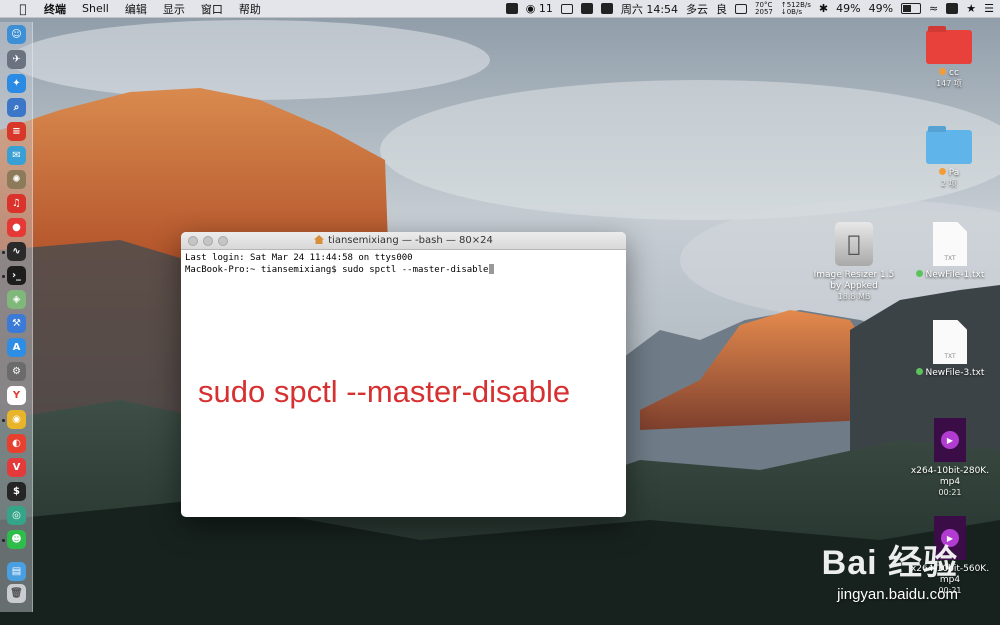  I want to click on app-gear-icon: ✺, so click(16, 179).